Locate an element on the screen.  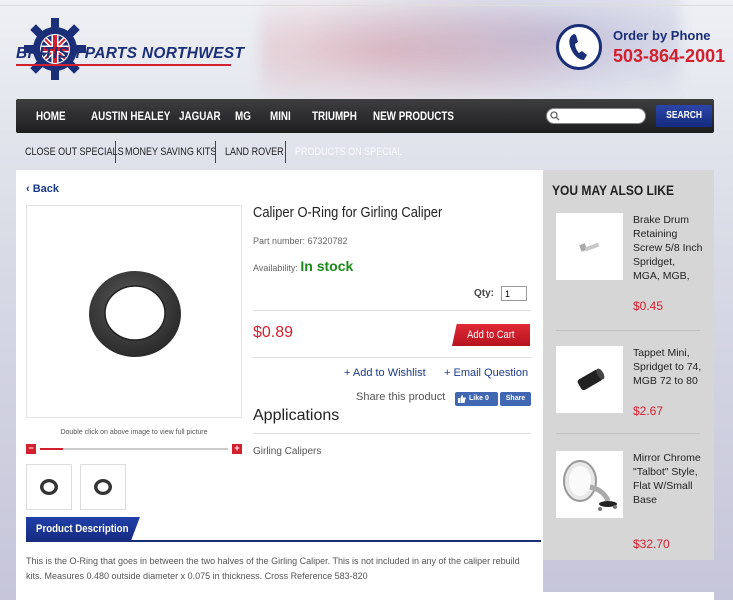
related-product-price: $32.70 is located at coordinates (651, 544).